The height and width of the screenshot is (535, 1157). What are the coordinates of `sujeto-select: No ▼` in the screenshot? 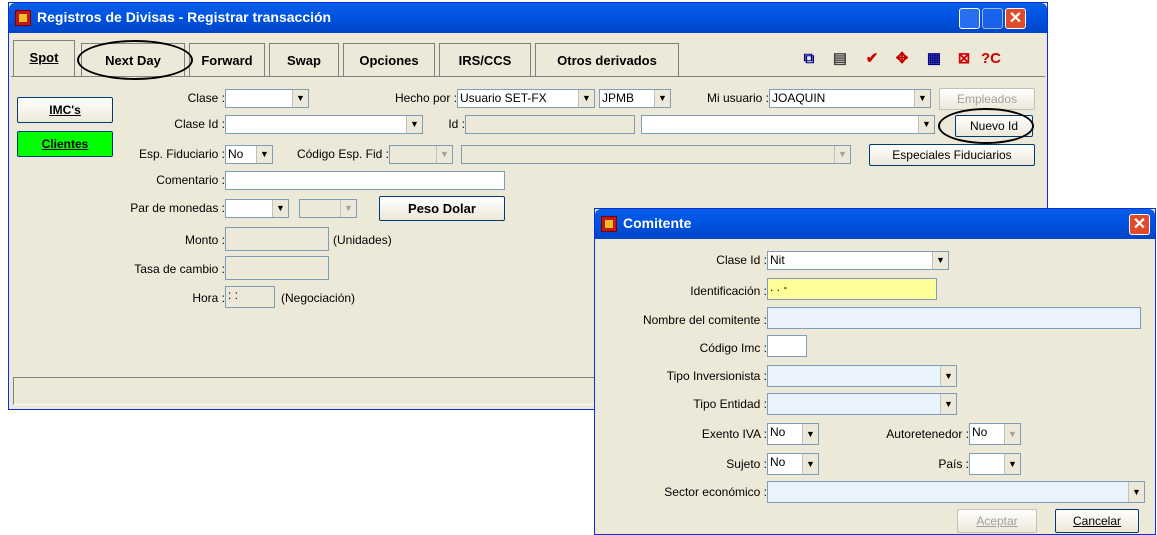 It's located at (793, 464).